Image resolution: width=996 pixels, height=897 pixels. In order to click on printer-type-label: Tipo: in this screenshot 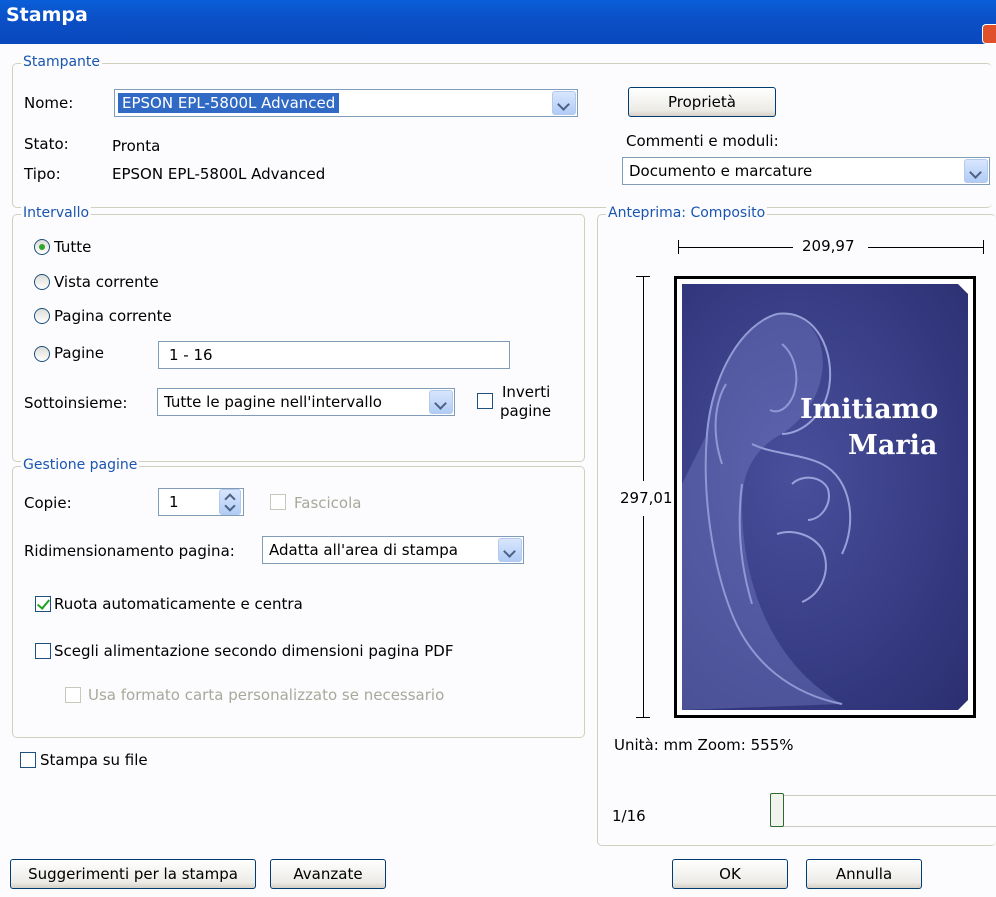, I will do `click(42, 174)`.